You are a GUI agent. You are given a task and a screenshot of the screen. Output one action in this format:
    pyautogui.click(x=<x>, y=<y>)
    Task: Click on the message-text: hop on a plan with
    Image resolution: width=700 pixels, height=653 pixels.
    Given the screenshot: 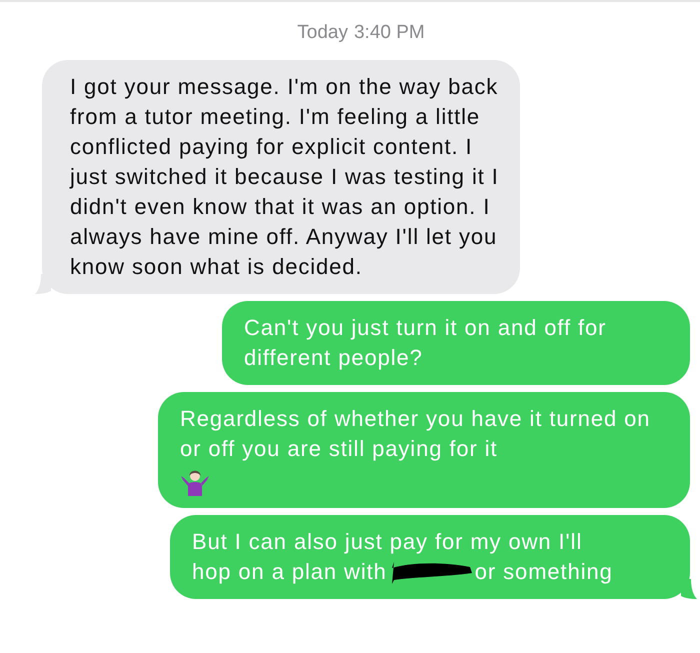 What is the action you would take?
    pyautogui.click(x=289, y=571)
    